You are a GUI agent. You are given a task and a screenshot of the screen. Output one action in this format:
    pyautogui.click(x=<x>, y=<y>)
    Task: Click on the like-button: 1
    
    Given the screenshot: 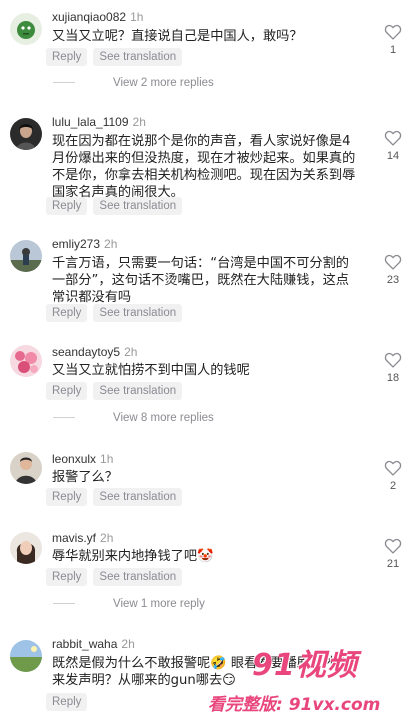 What is the action you would take?
    pyautogui.click(x=393, y=40)
    